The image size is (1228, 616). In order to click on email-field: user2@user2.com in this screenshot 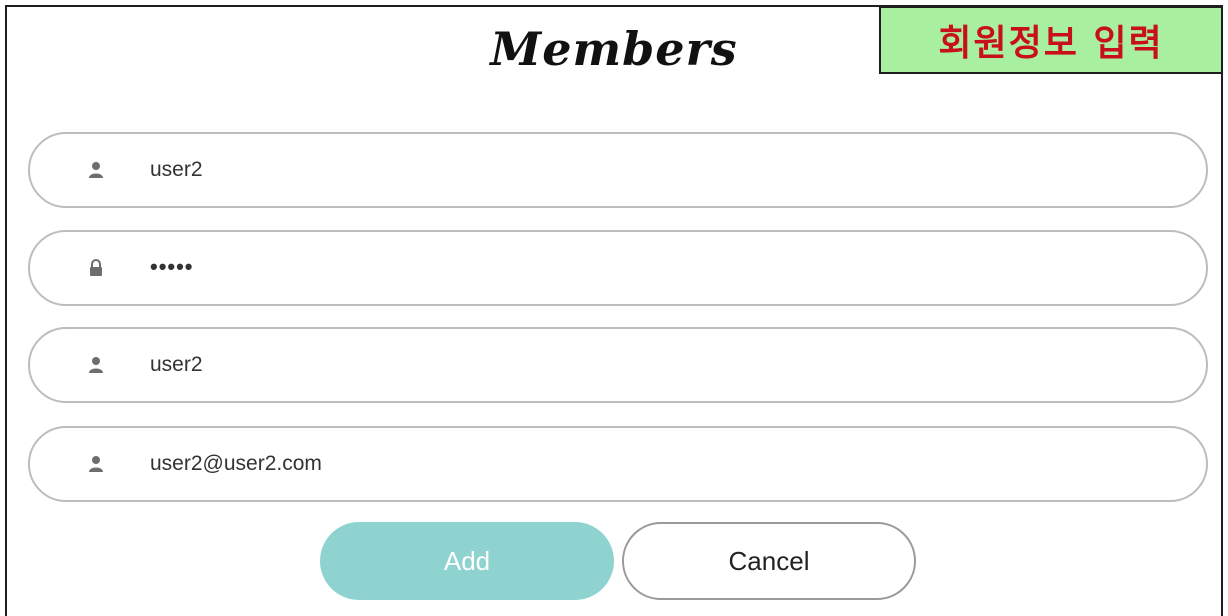, I will do `click(618, 464)`.